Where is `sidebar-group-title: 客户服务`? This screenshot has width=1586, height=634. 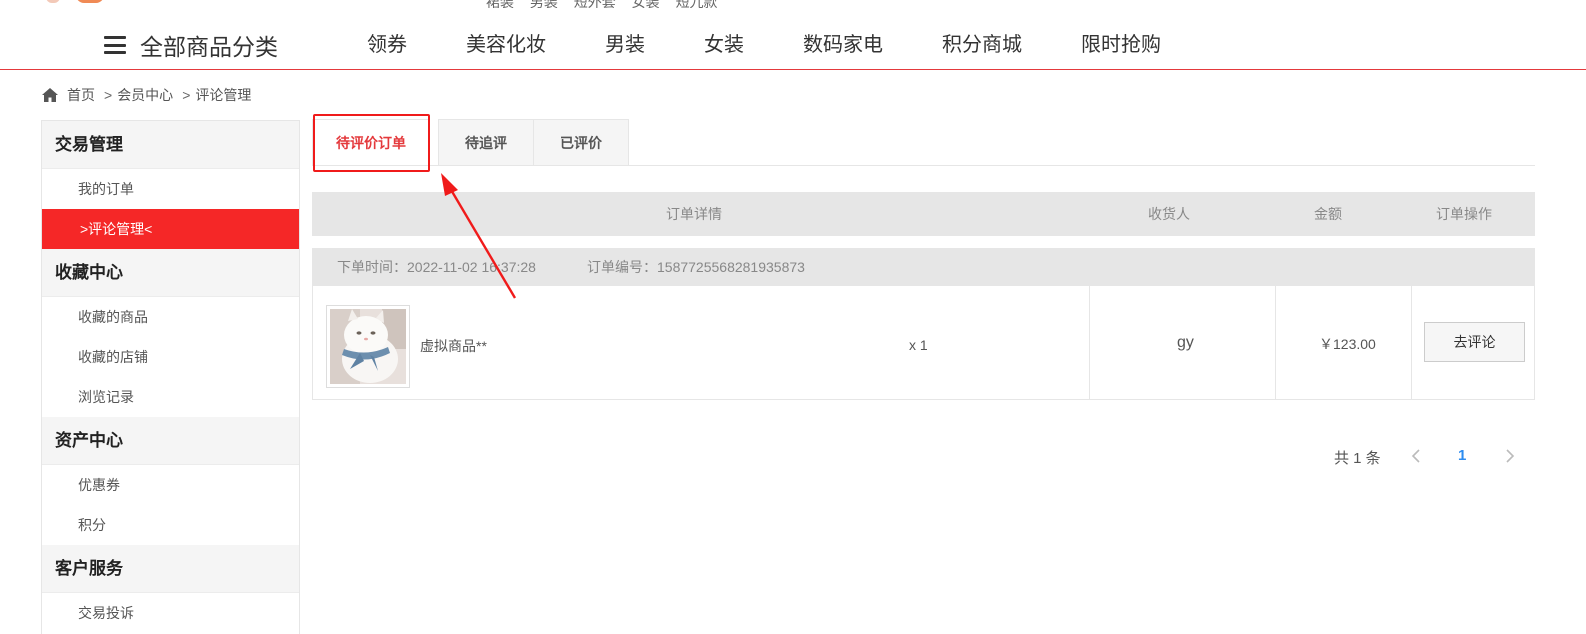 sidebar-group-title: 客户服务 is located at coordinates (170, 569).